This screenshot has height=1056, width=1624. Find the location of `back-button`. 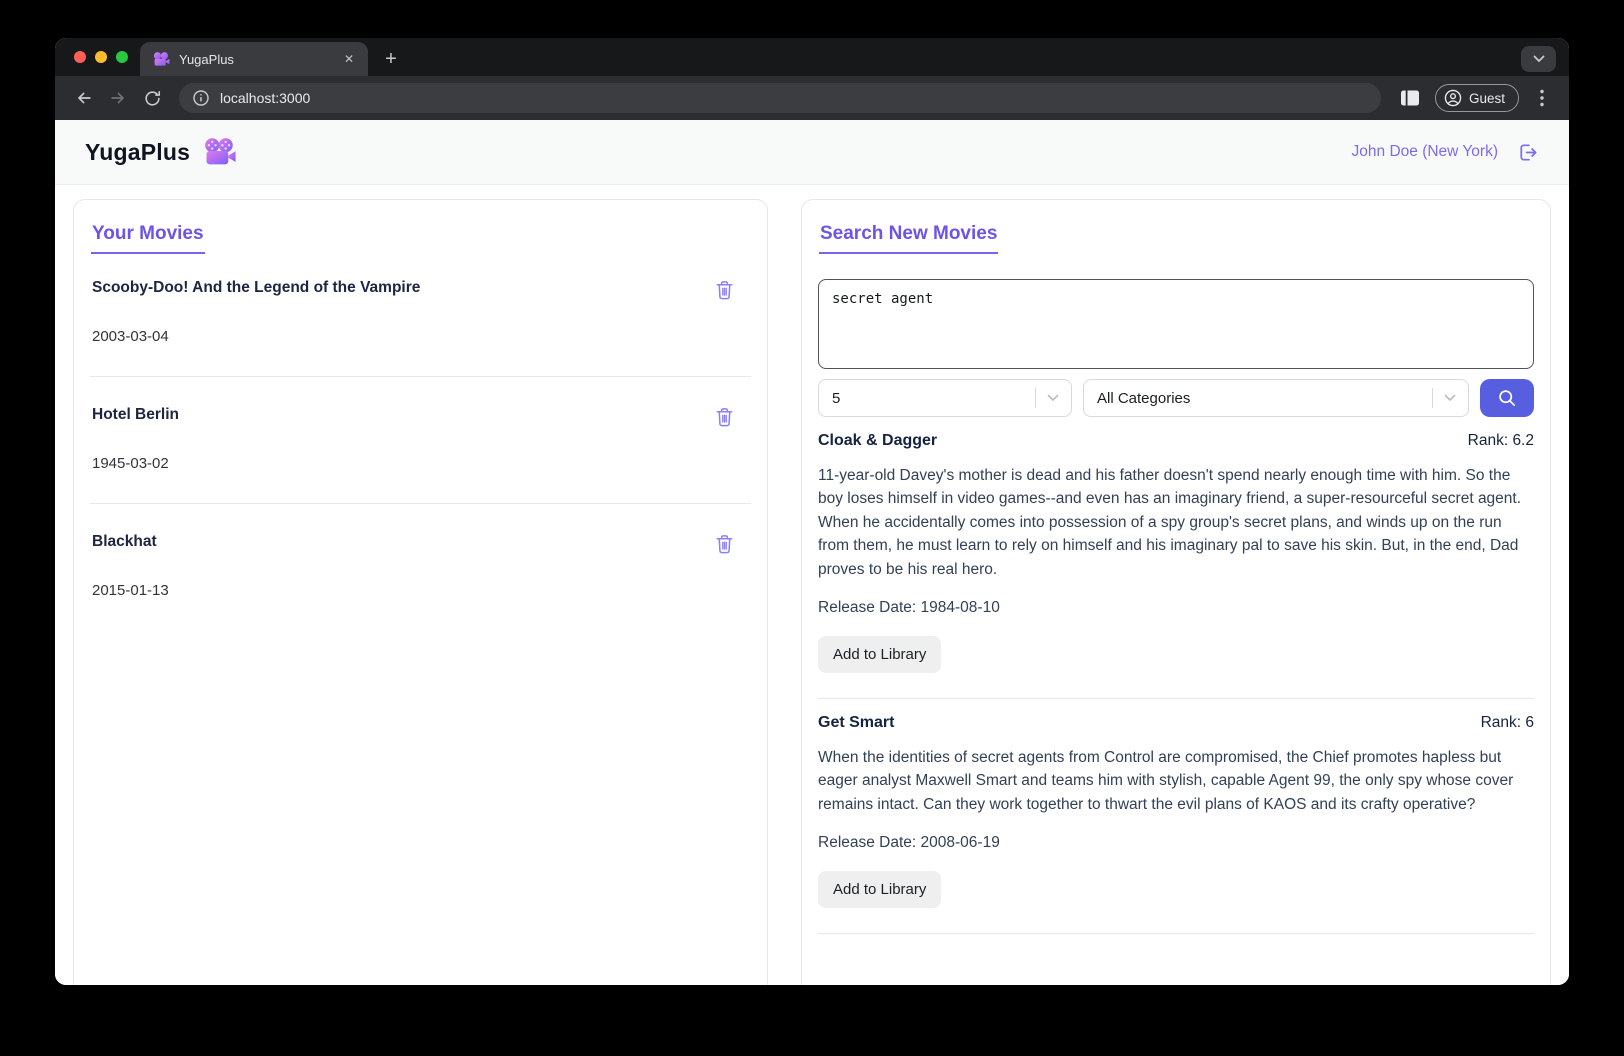

back-button is located at coordinates (84, 98).